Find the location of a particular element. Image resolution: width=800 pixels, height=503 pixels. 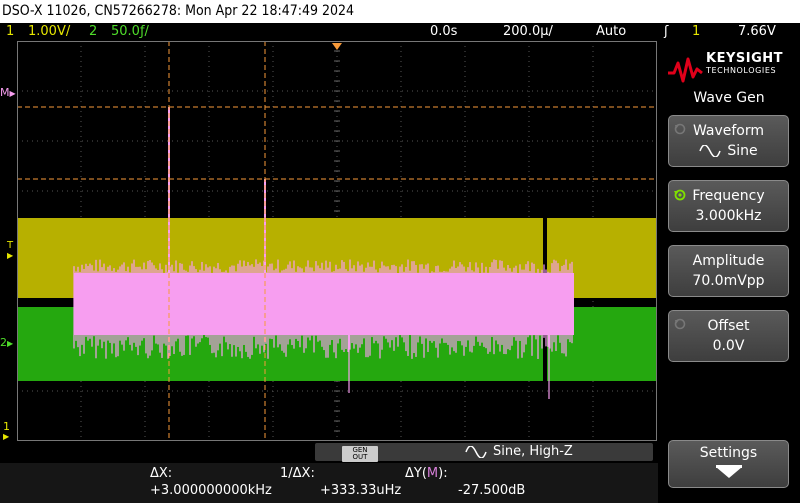

menu-title: Wave Gen is located at coordinates (729, 98).